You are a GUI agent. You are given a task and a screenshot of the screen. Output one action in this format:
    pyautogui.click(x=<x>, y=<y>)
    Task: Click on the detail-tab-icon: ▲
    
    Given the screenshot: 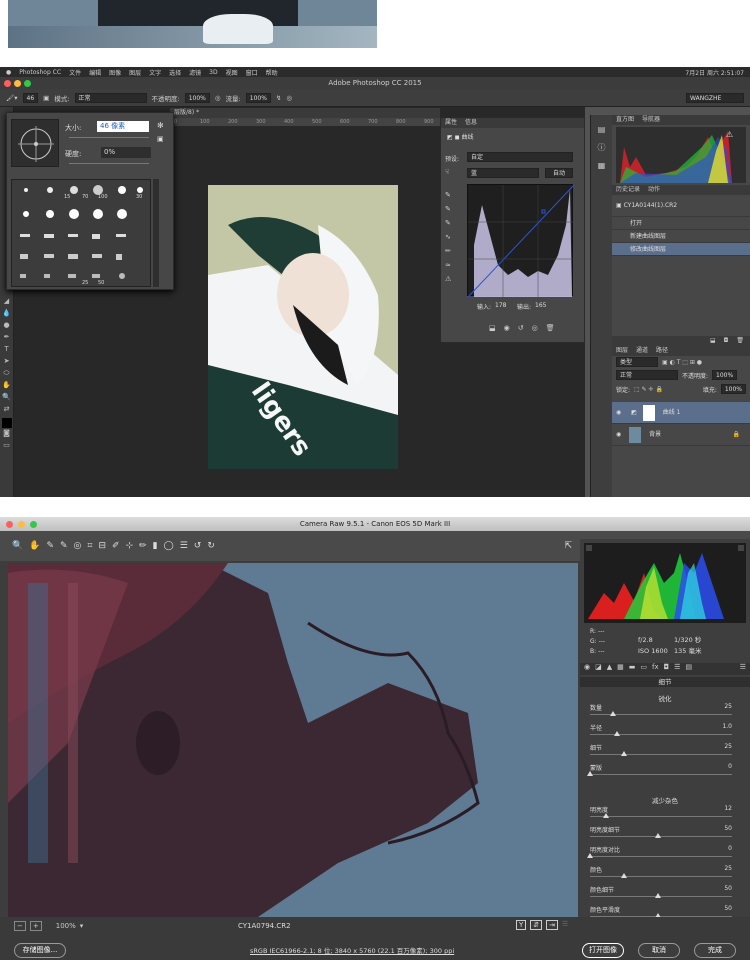 What is the action you would take?
    pyautogui.click(x=609, y=669)
    